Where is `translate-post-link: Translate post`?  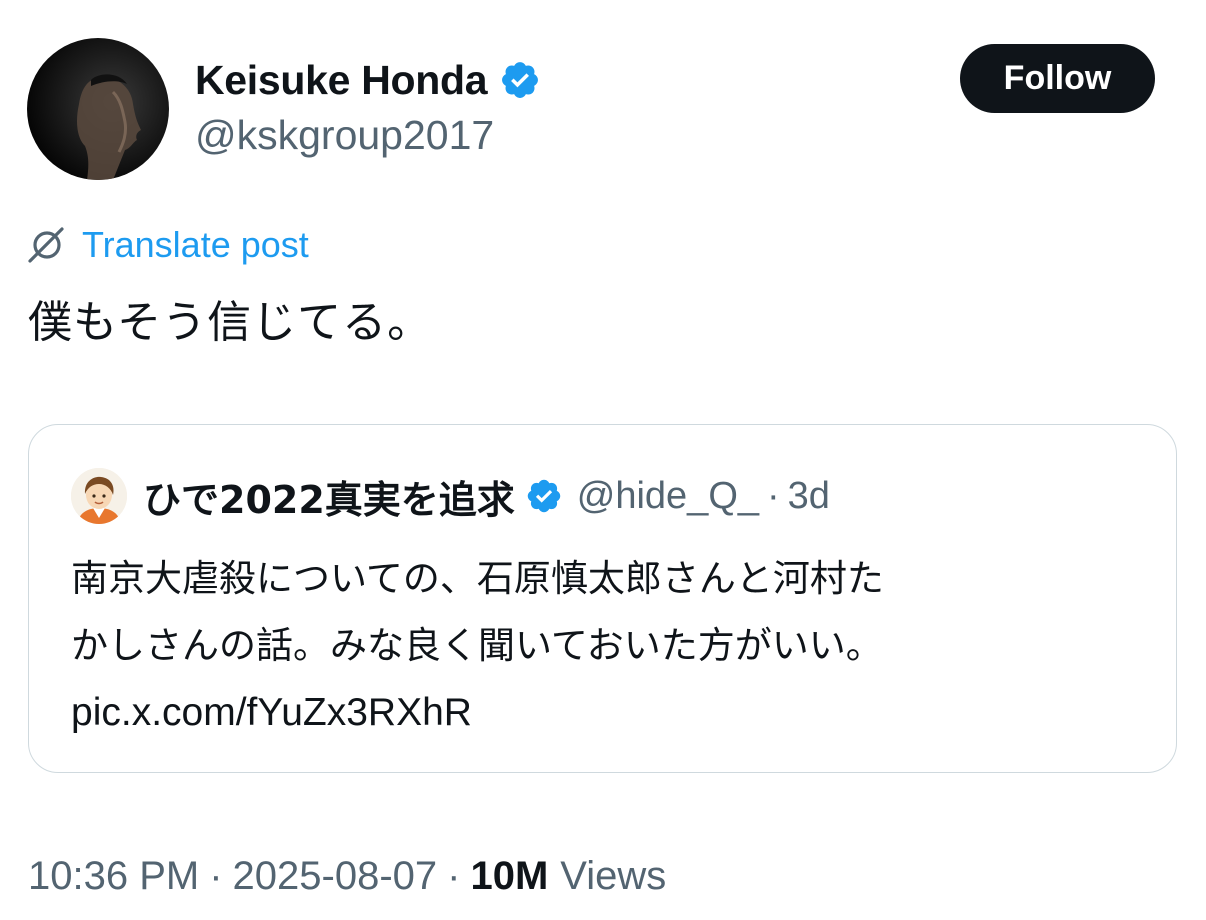 translate-post-link: Translate post is located at coordinates (167, 245).